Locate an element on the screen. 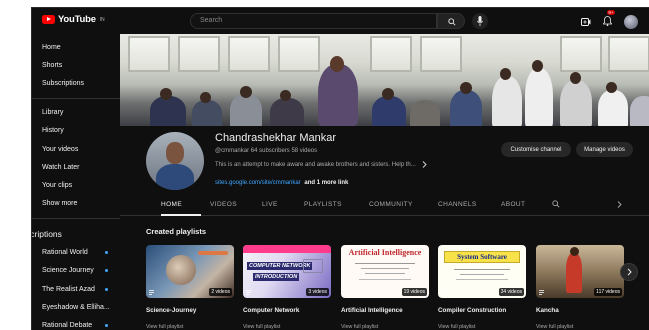 The height and width of the screenshot is (330, 649). playlist-thumbnail: Artificial Intelligence 19 videos is located at coordinates (385, 271).